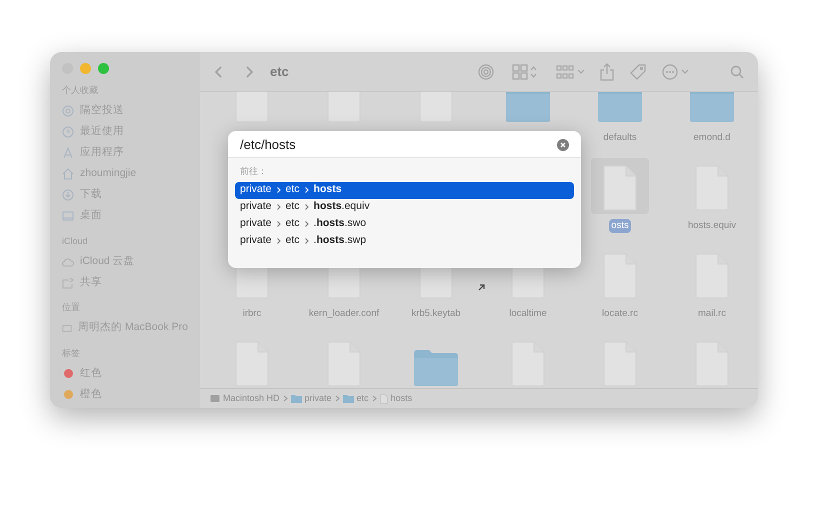  What do you see at coordinates (482, 287) in the screenshot?
I see `cursor-icon` at bounding box center [482, 287].